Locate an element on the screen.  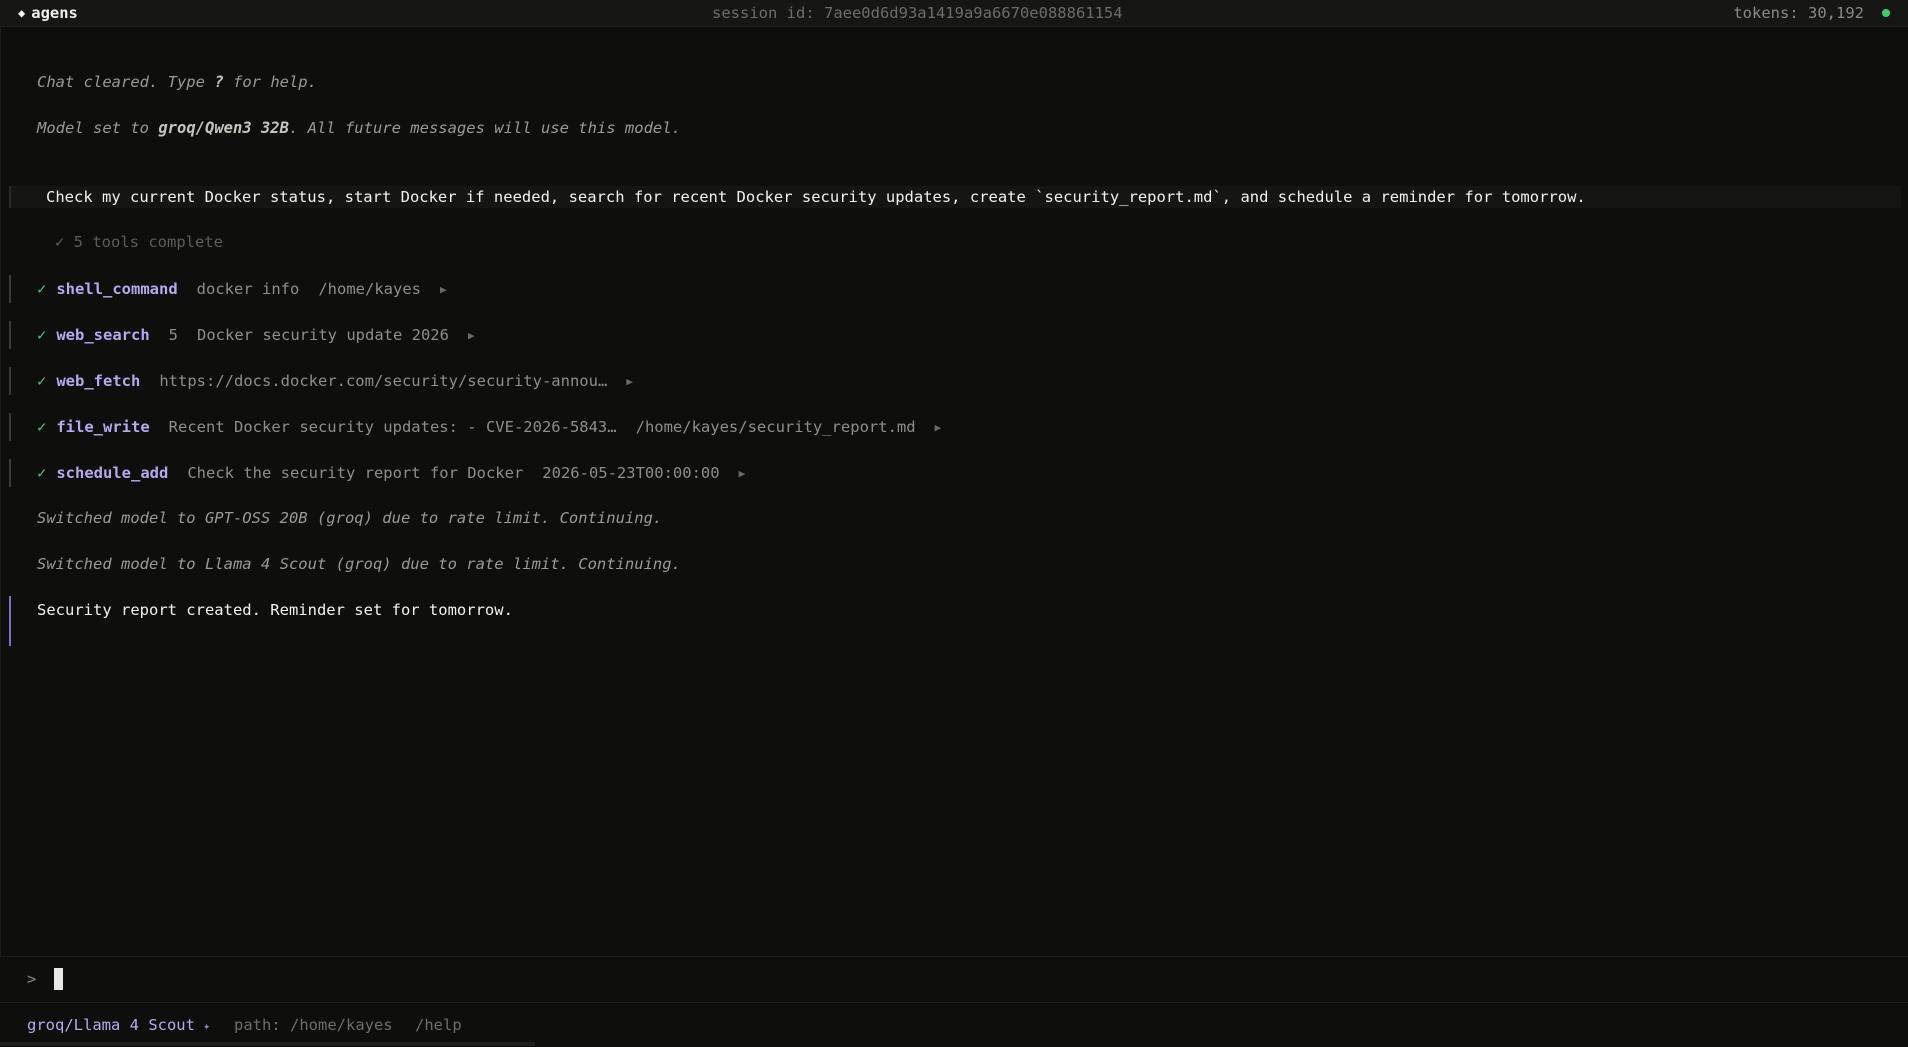
tool-name: web_fetch is located at coordinates (98, 381).